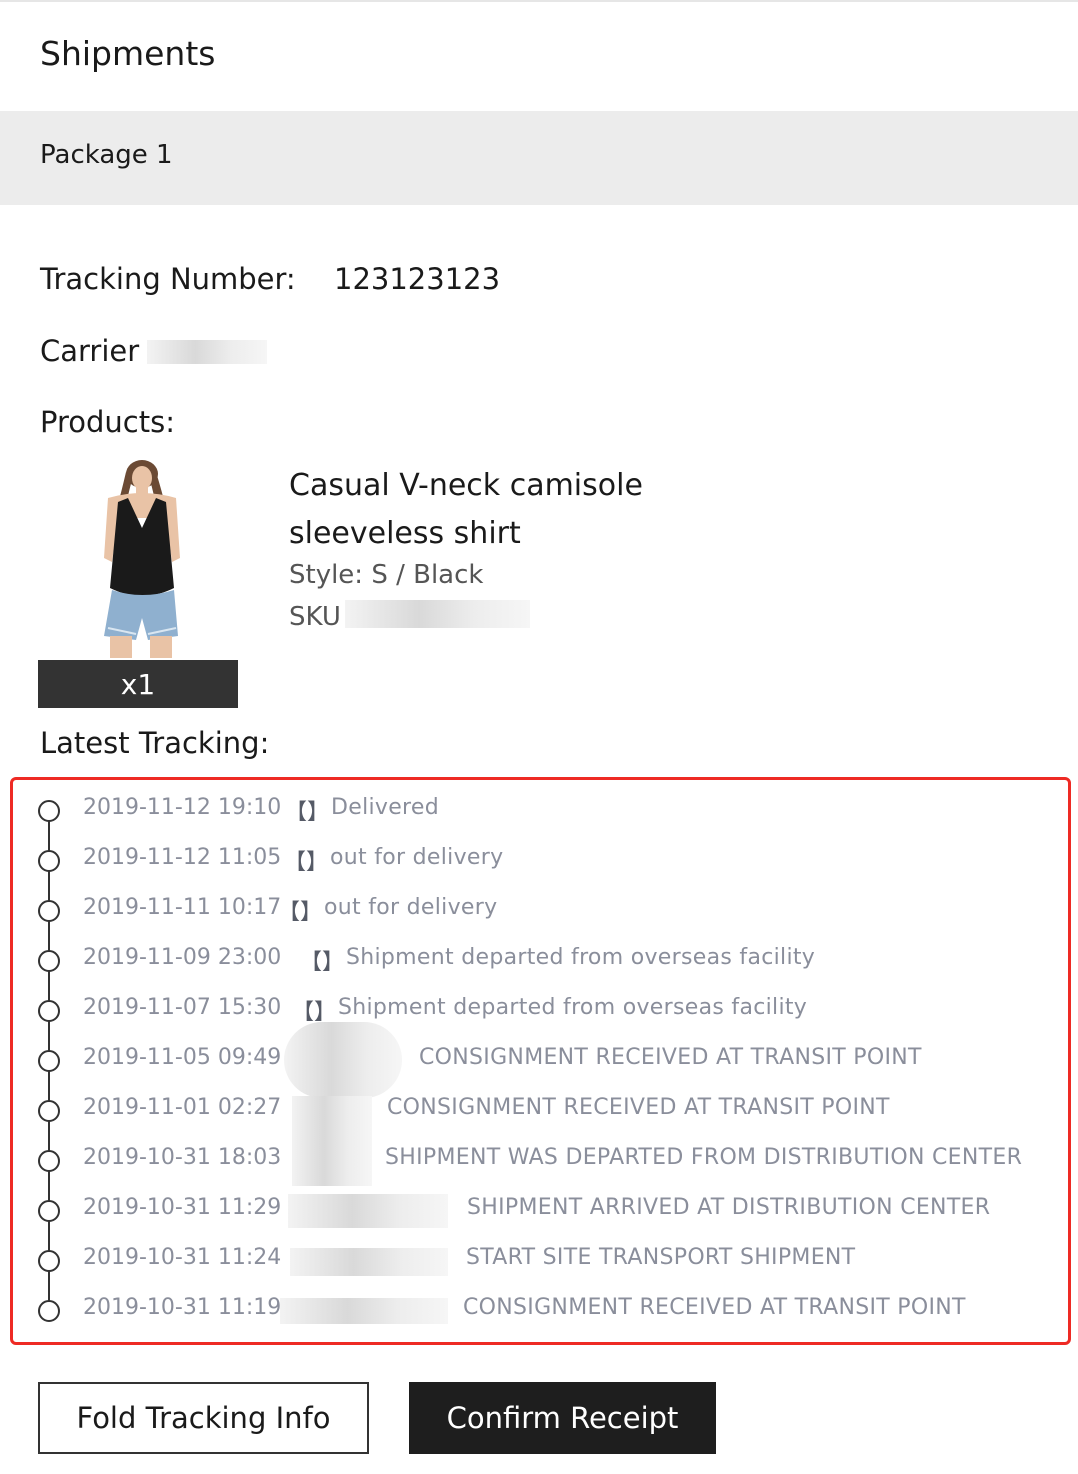  Describe the element at coordinates (437, 614) in the screenshot. I see `sku-value-redacted` at that location.